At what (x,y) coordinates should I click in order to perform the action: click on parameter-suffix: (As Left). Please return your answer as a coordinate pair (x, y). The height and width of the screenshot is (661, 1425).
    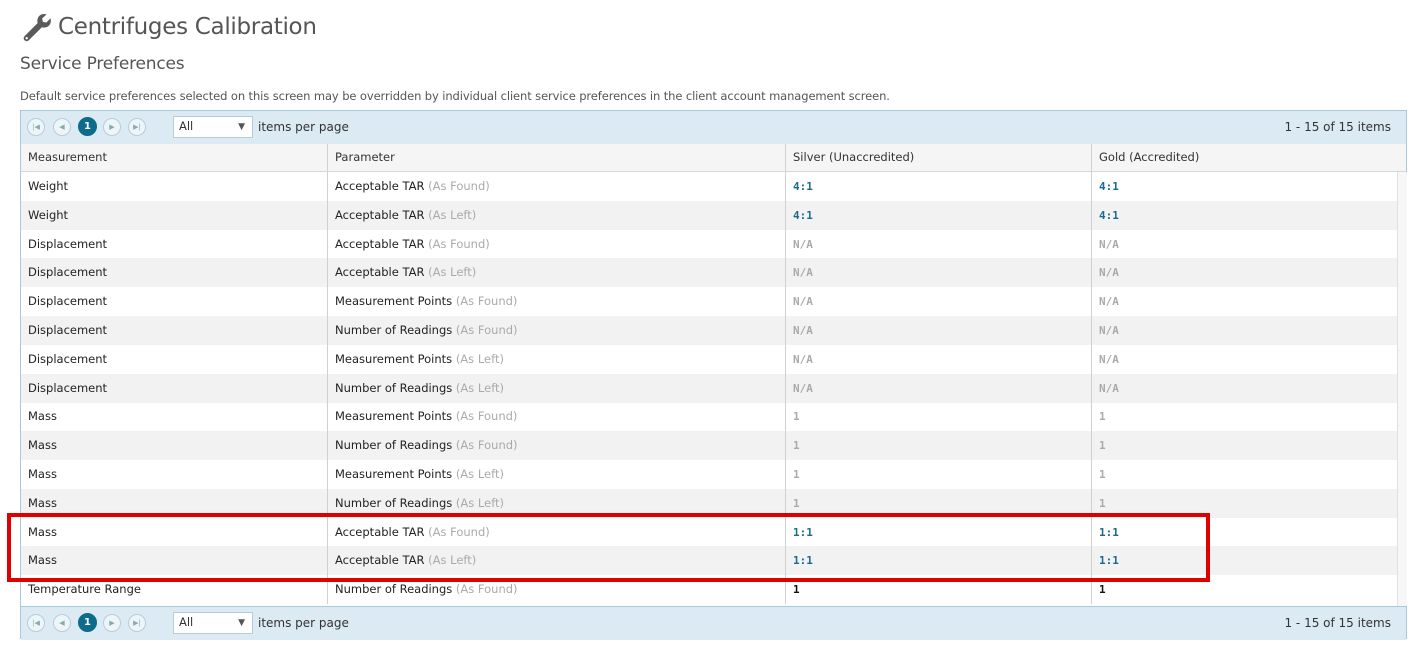
    Looking at the image, I should click on (479, 358).